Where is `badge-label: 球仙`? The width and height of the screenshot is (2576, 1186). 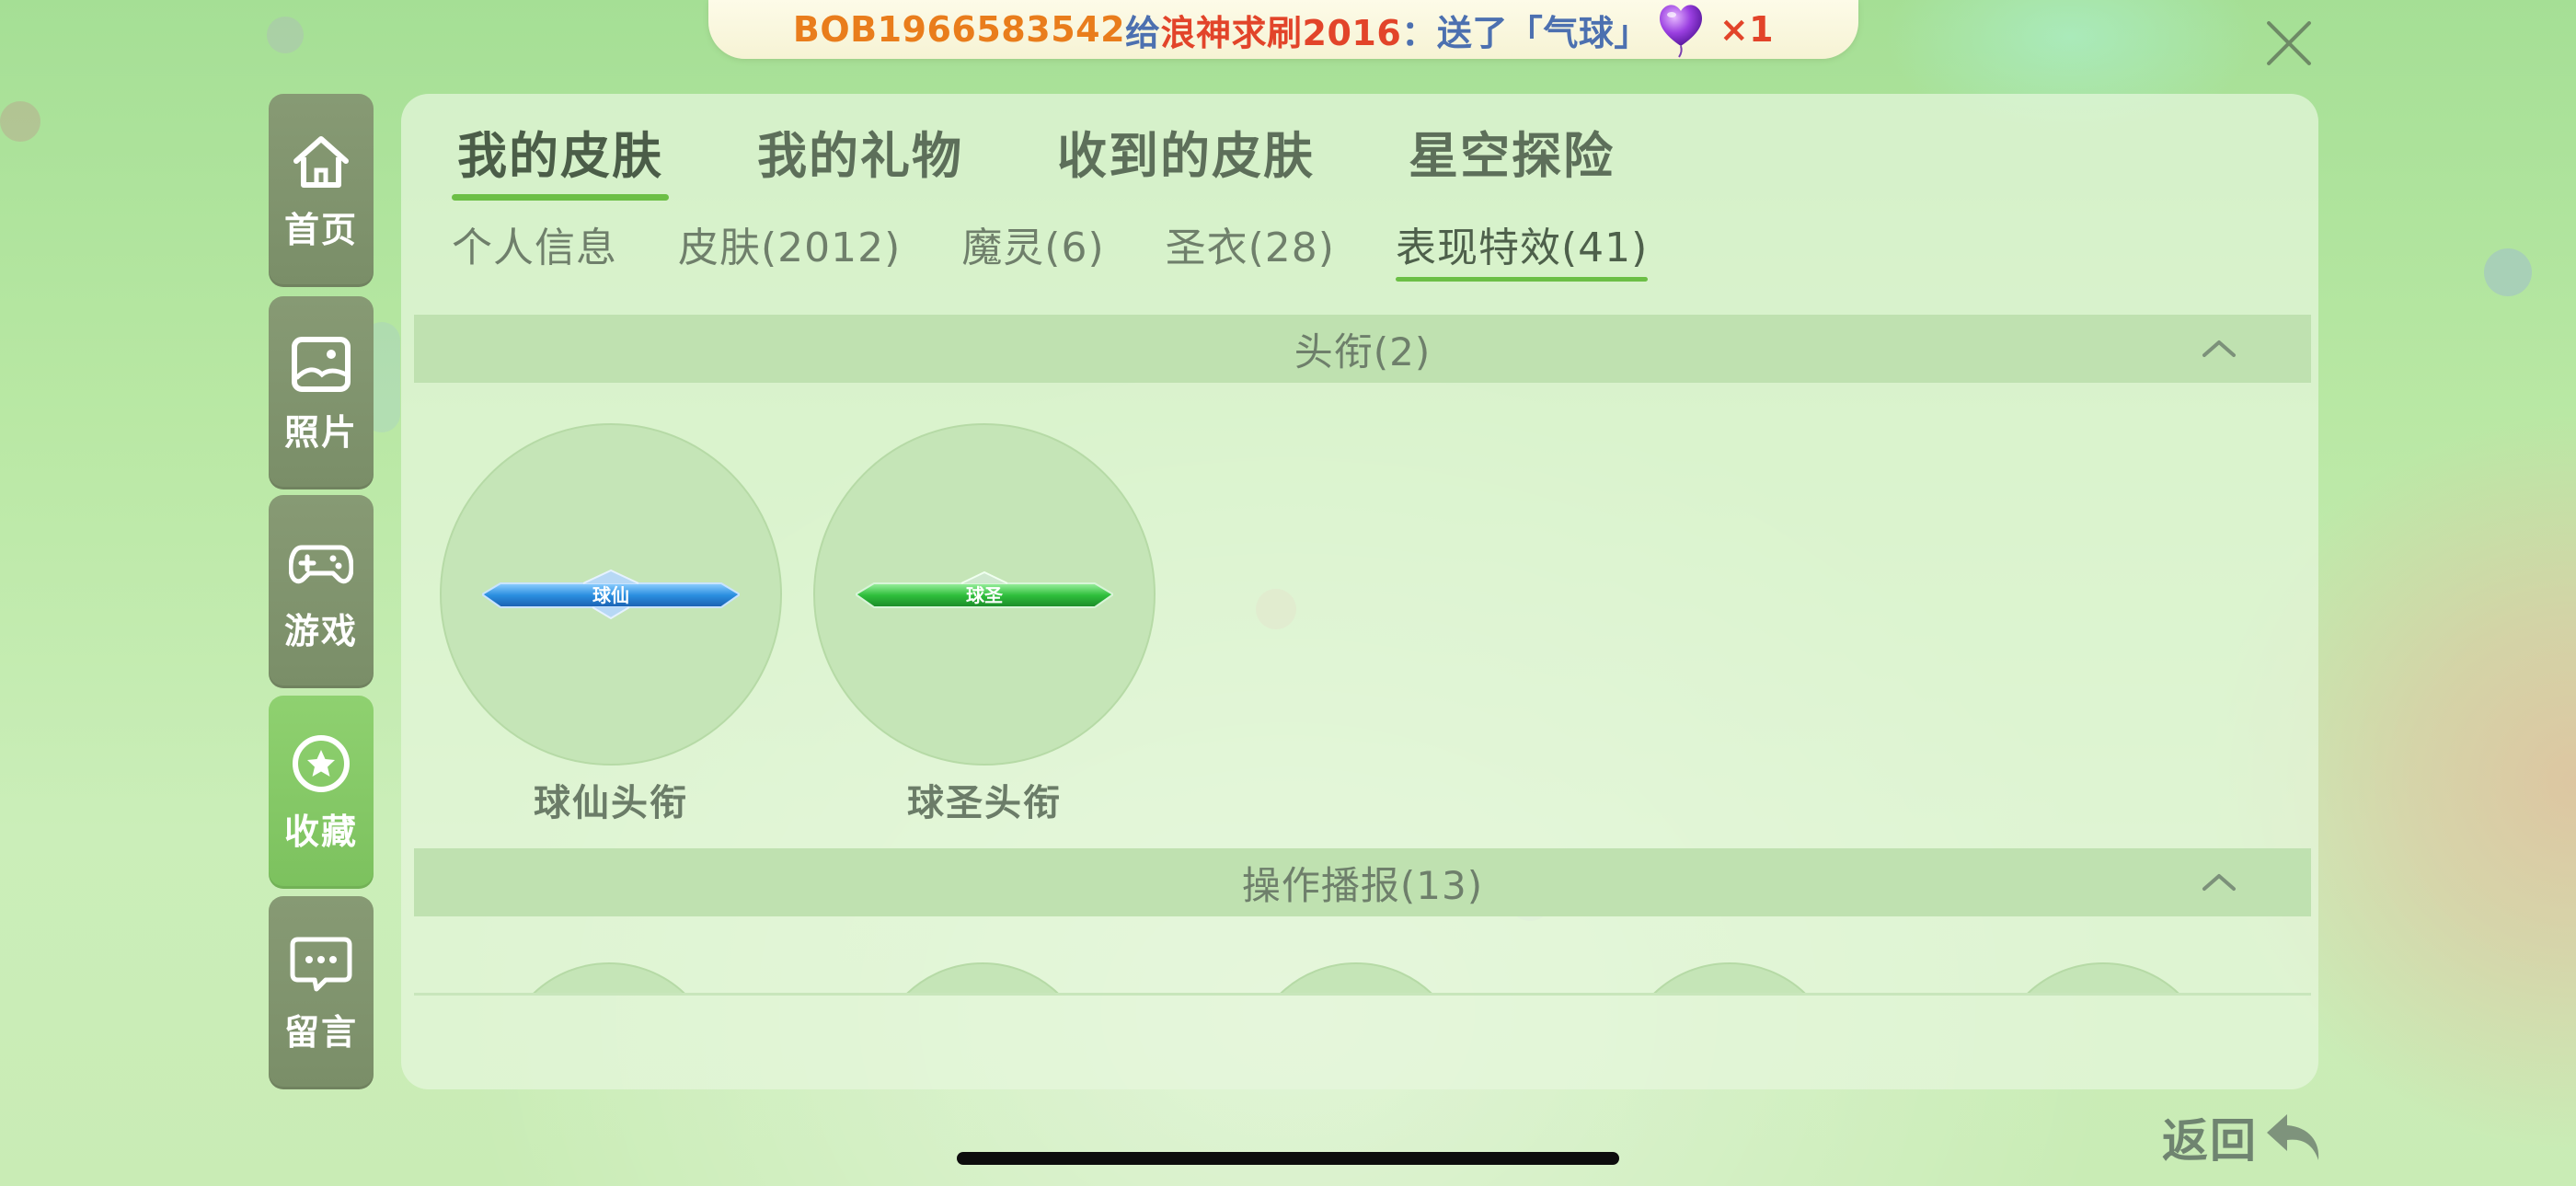
badge-label: 球仙 is located at coordinates (610, 595).